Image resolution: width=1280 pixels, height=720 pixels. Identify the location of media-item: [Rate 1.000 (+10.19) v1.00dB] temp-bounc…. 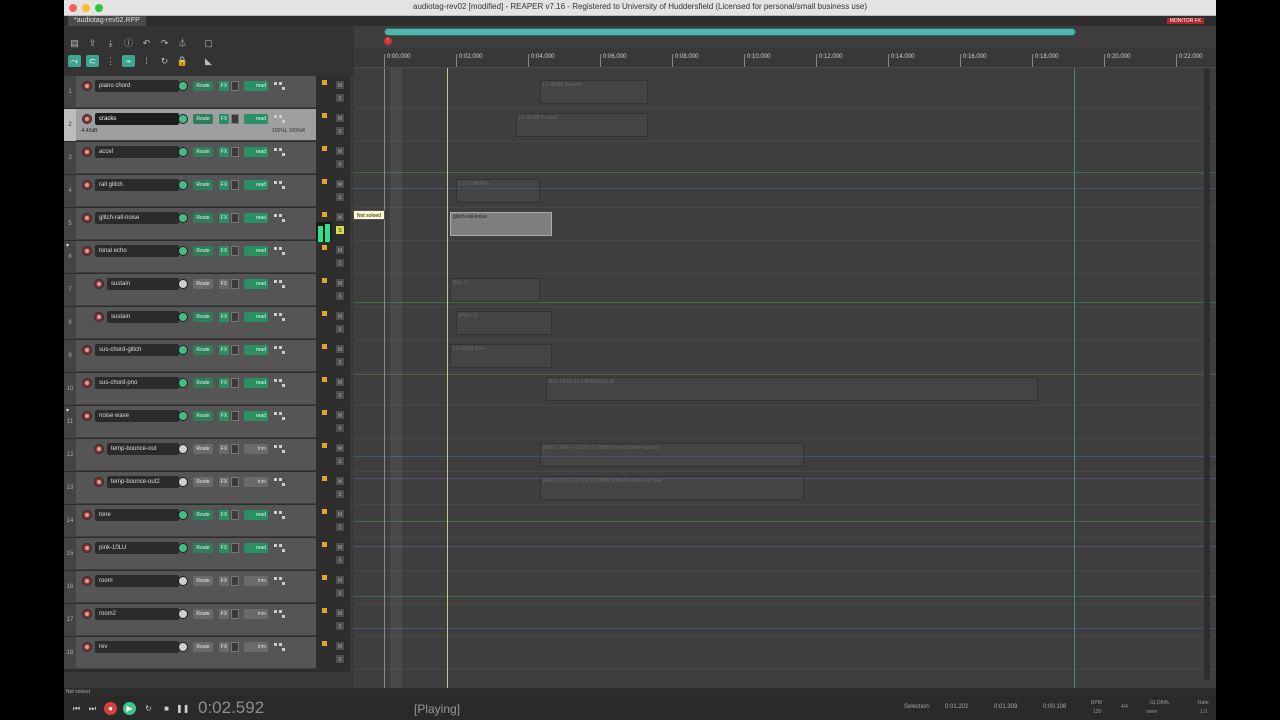
(671, 455).